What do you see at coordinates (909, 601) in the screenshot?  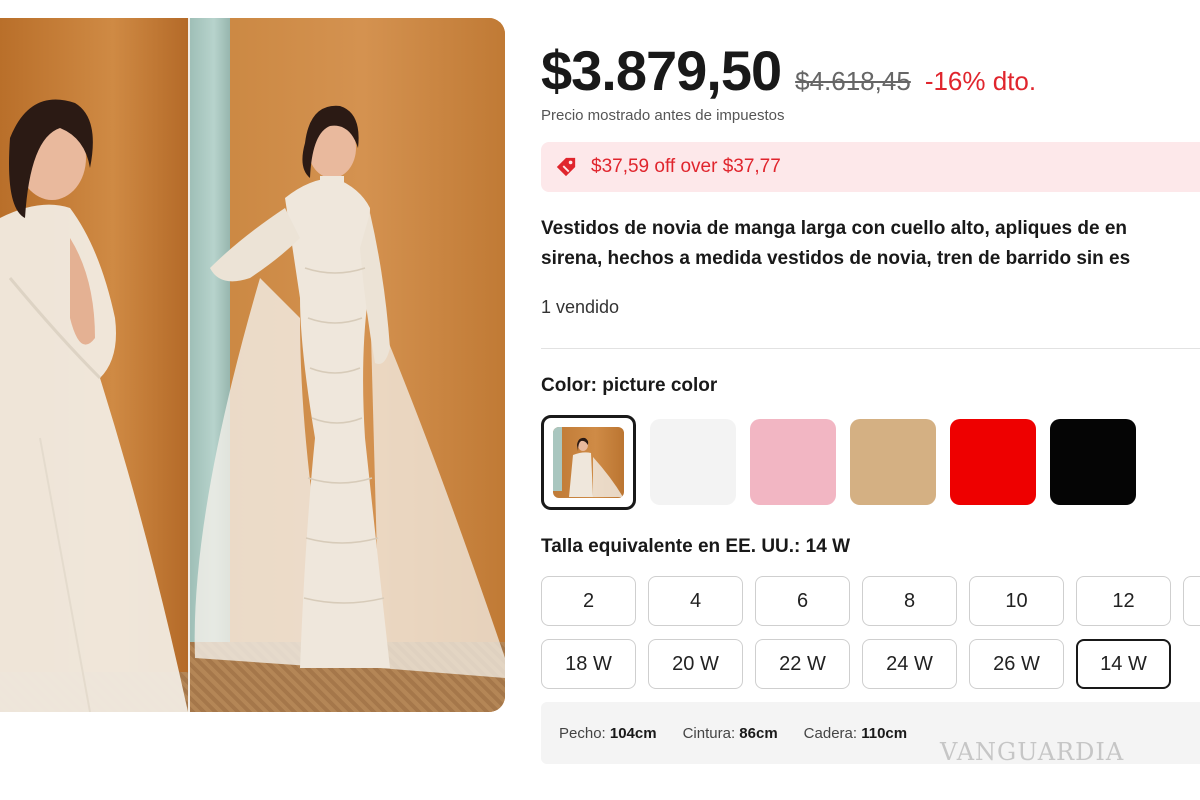 I see `size-option: 8` at bounding box center [909, 601].